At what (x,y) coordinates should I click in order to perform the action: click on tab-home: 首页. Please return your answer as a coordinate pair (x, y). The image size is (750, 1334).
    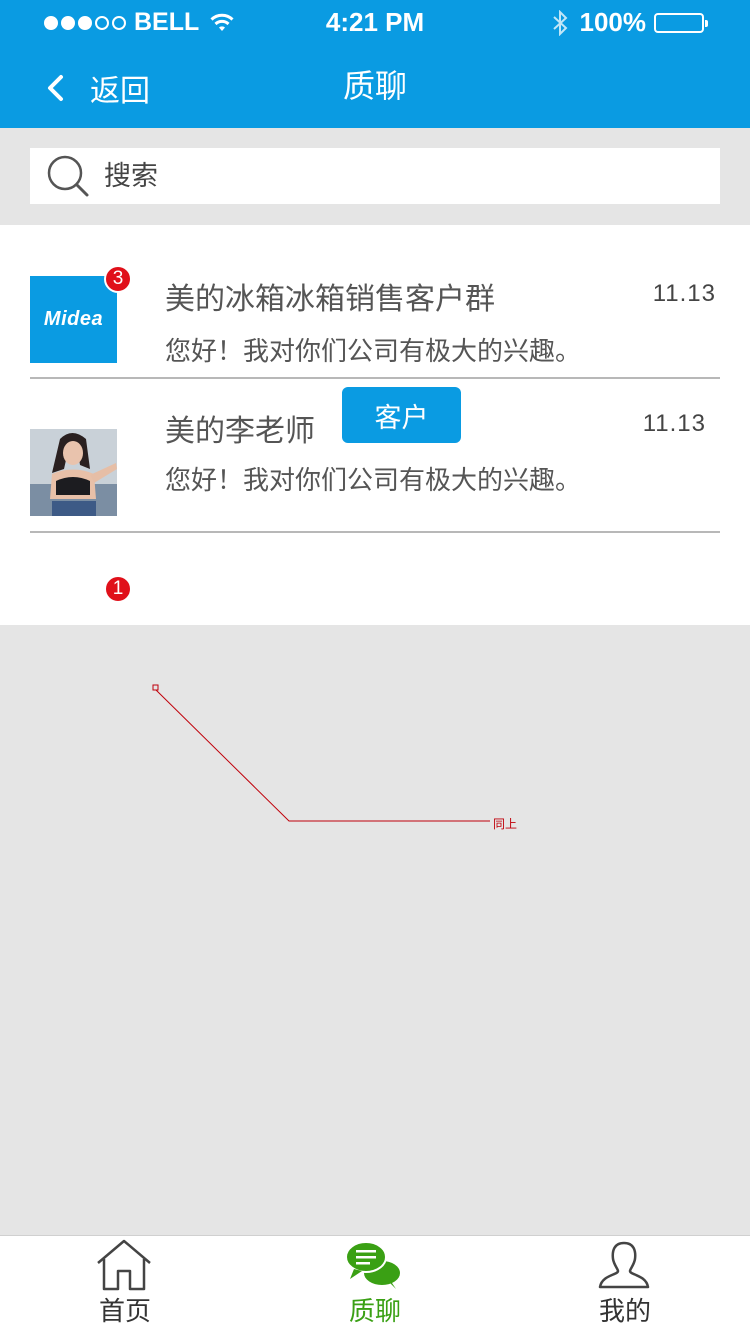
    Looking at the image, I should click on (125, 1285).